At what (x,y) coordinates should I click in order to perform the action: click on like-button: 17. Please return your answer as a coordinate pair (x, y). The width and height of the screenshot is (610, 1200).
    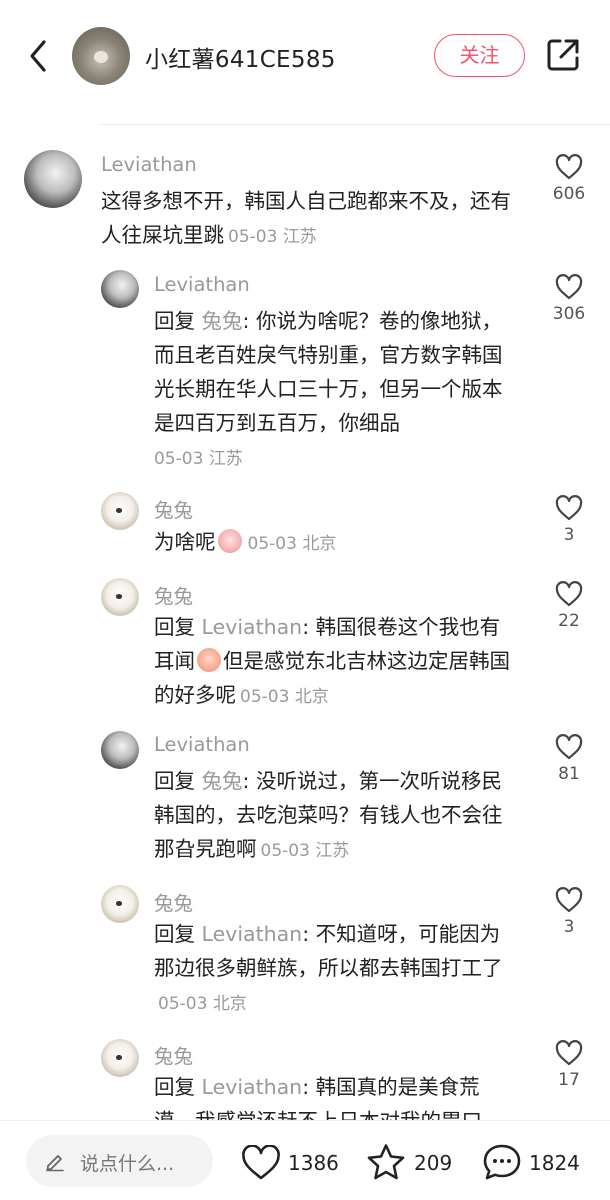
    Looking at the image, I should click on (569, 1065).